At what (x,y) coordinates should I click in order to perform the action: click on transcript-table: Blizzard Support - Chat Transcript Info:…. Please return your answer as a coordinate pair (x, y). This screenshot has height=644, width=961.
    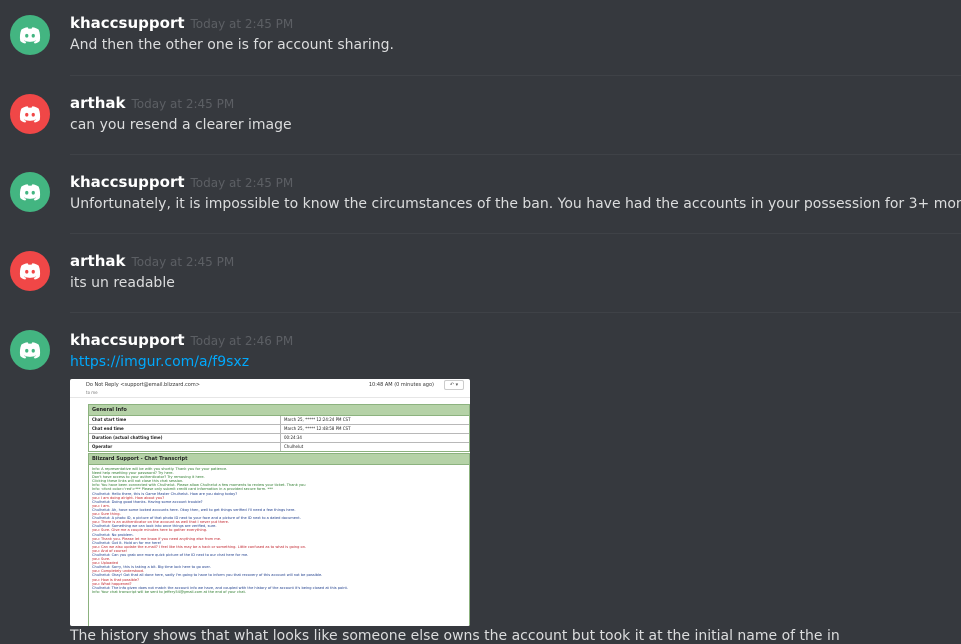
    Looking at the image, I should click on (279, 539).